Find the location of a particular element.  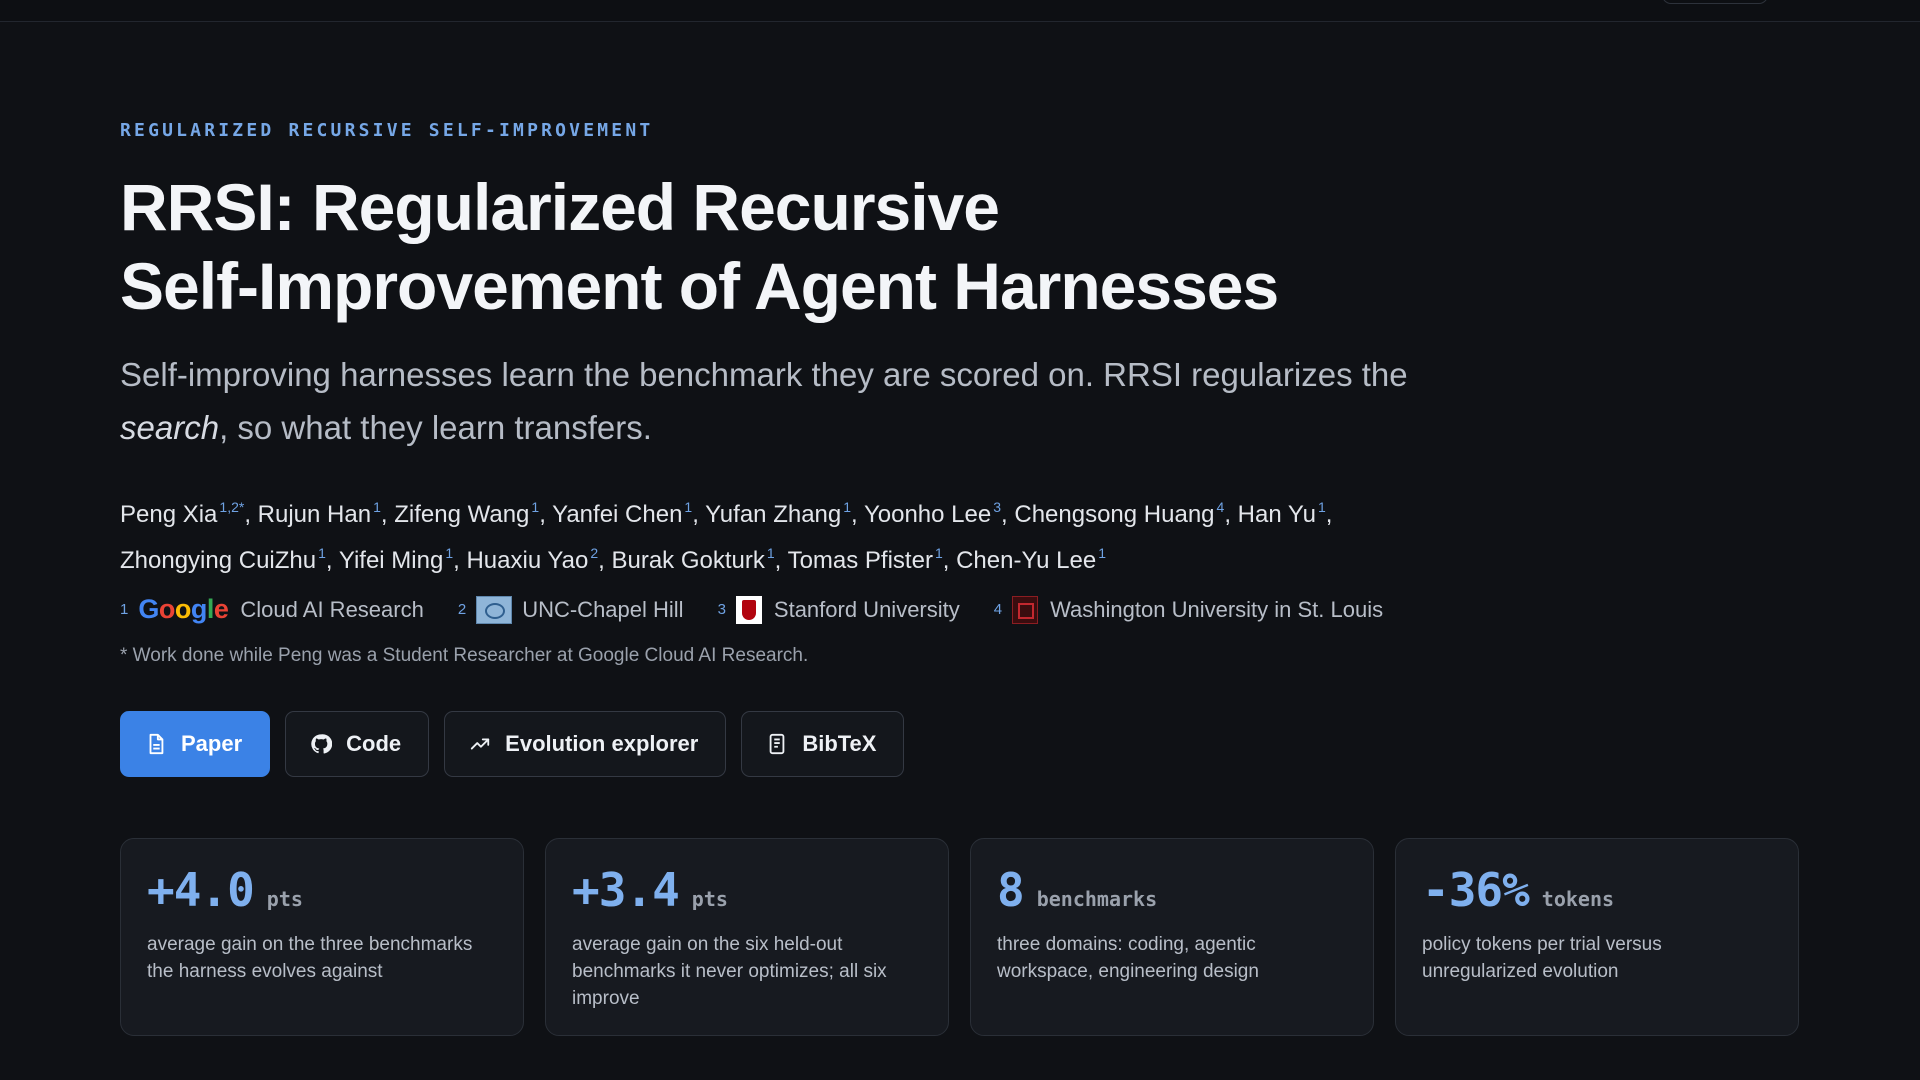

affiliation-number: 4 is located at coordinates (998, 609).